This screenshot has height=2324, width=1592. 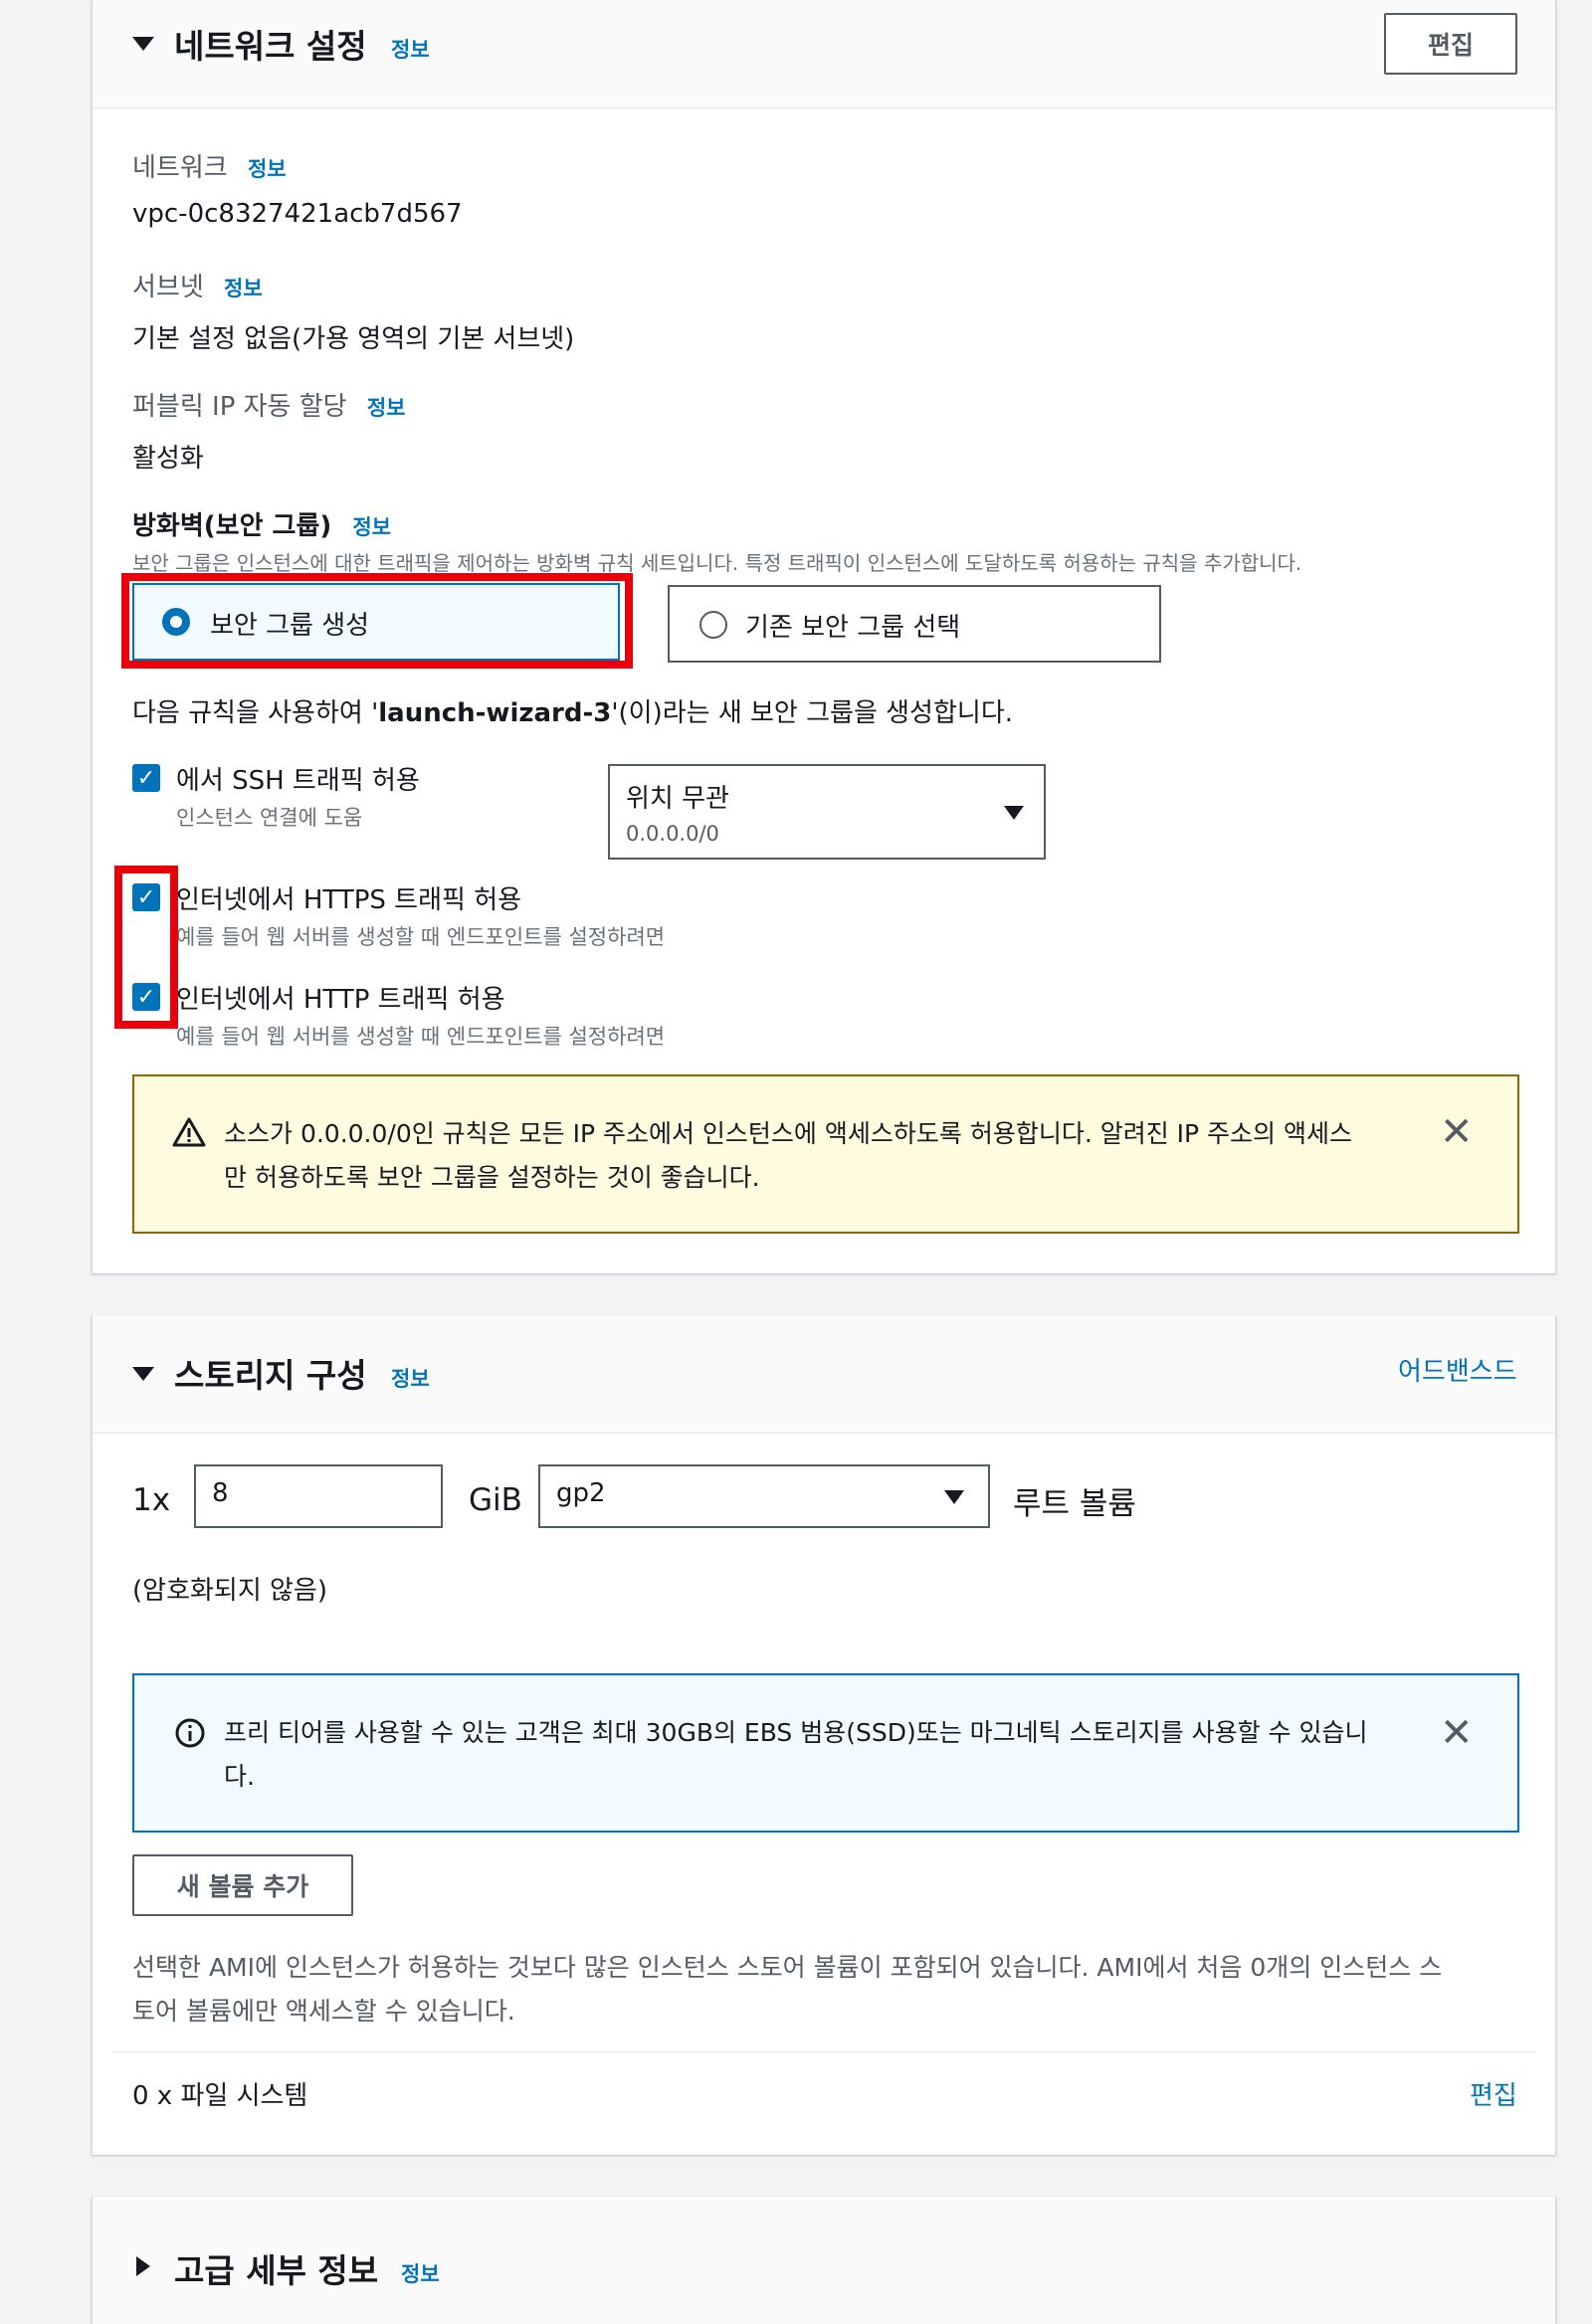 What do you see at coordinates (189, 1132) in the screenshot?
I see `warning-icon` at bounding box center [189, 1132].